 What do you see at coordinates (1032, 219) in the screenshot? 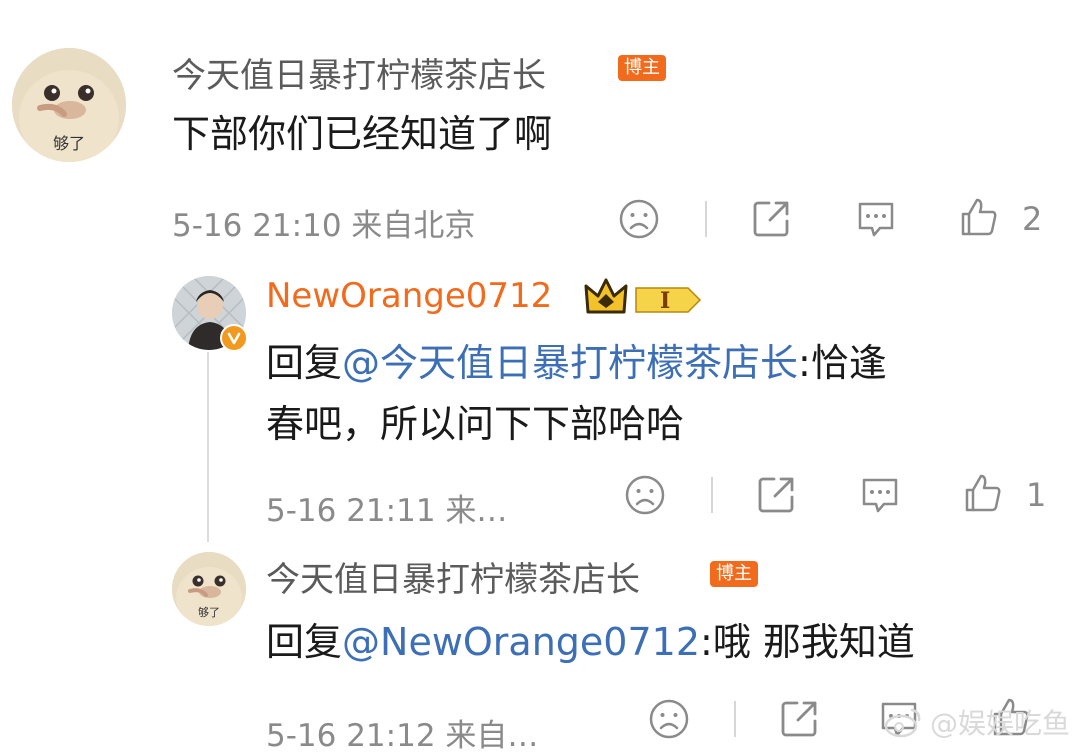
I see `like-count: 2` at bounding box center [1032, 219].